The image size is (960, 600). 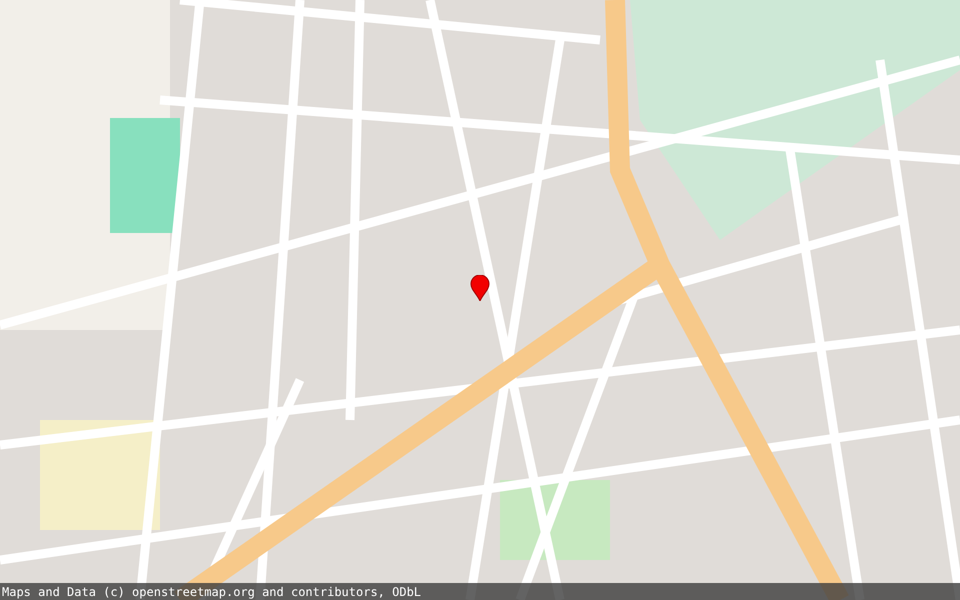 What do you see at coordinates (212, 591) in the screenshot?
I see `attribution-text: Maps and Data (c) openstreetmap.org and contributors, ODbL` at bounding box center [212, 591].